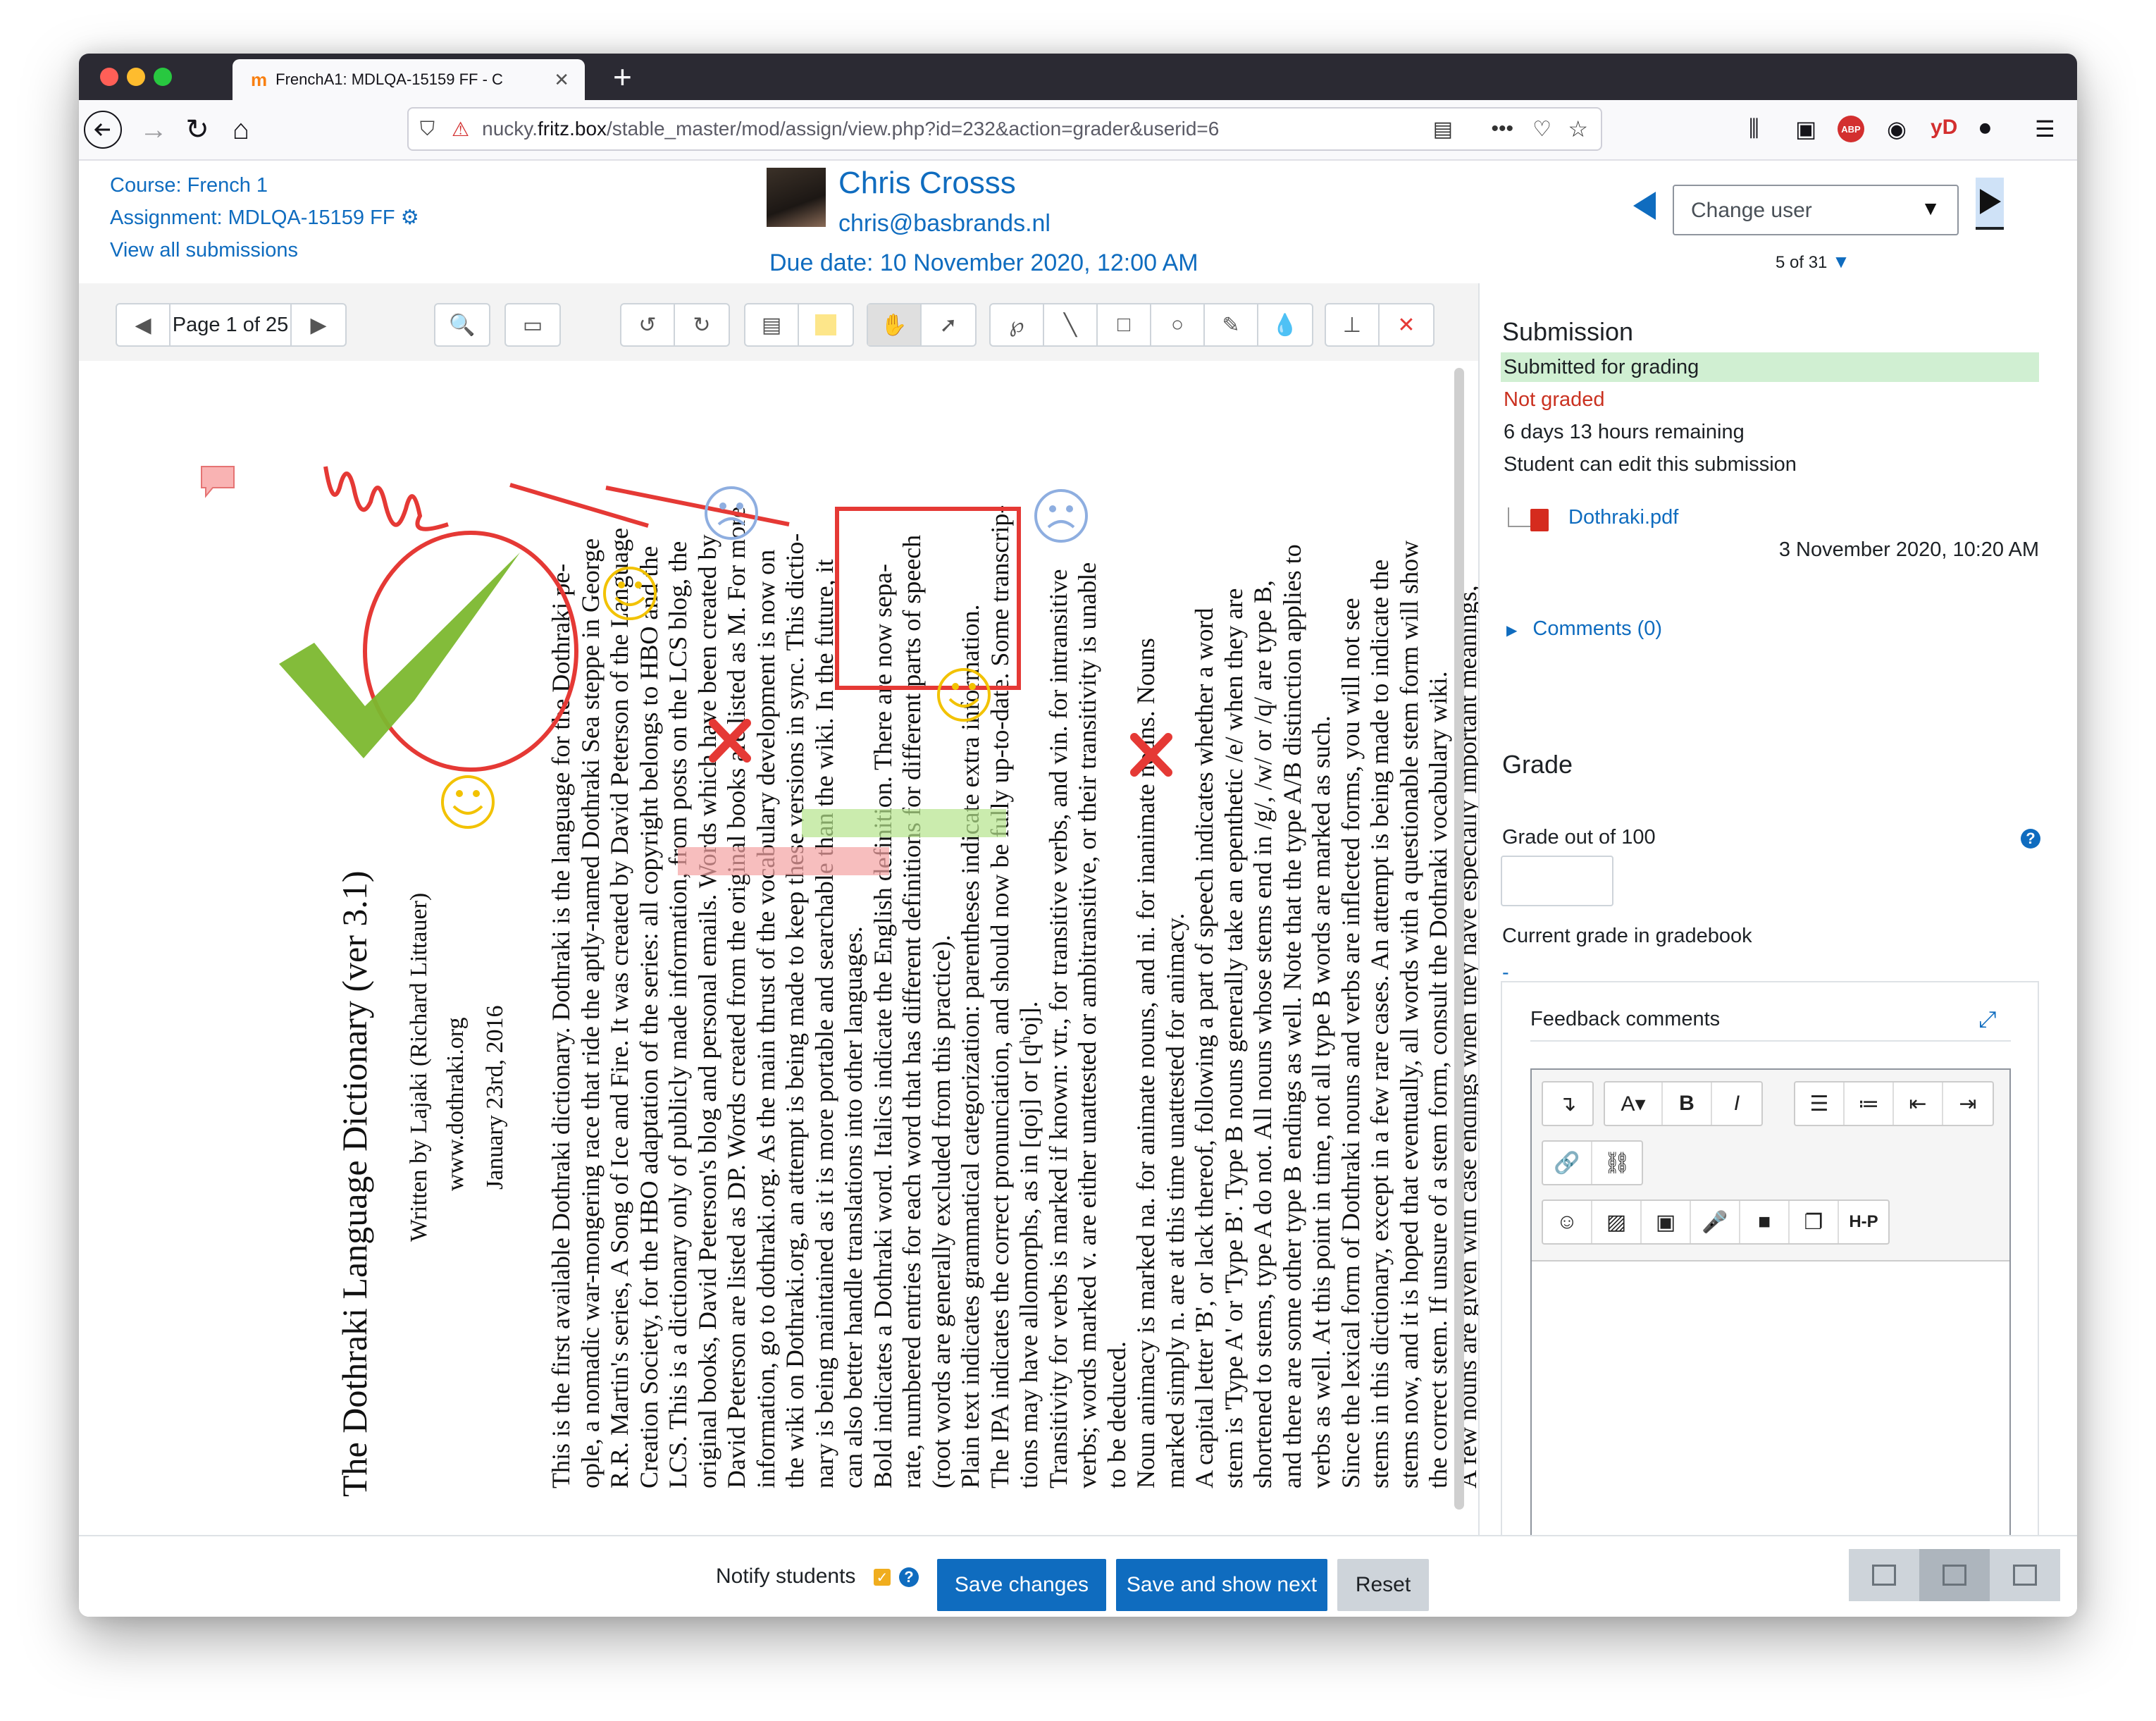 Image resolution: width=2156 pixels, height=1721 pixels. Describe the element at coordinates (883, 1578) in the screenshot. I see `notify-checkbox: ✓` at that location.